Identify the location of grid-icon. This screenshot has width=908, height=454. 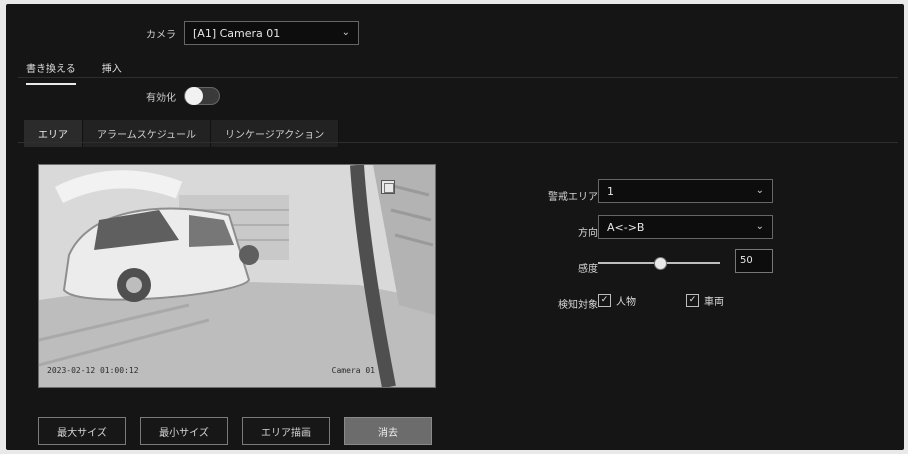
(388, 187).